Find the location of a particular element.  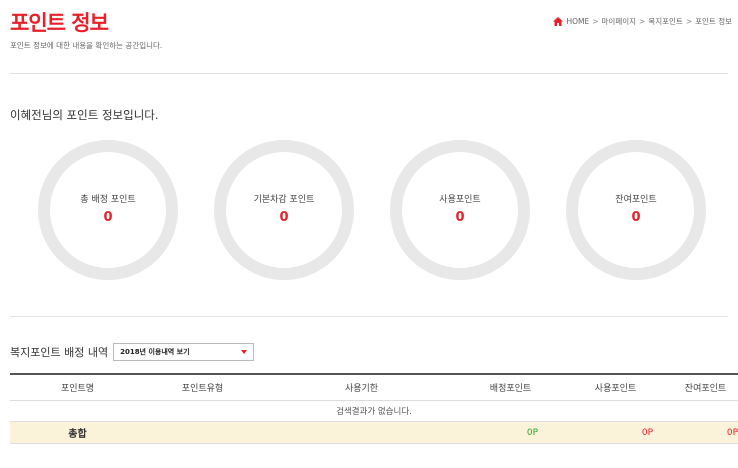

summary-label: 기본차감 포인트 is located at coordinates (284, 200).